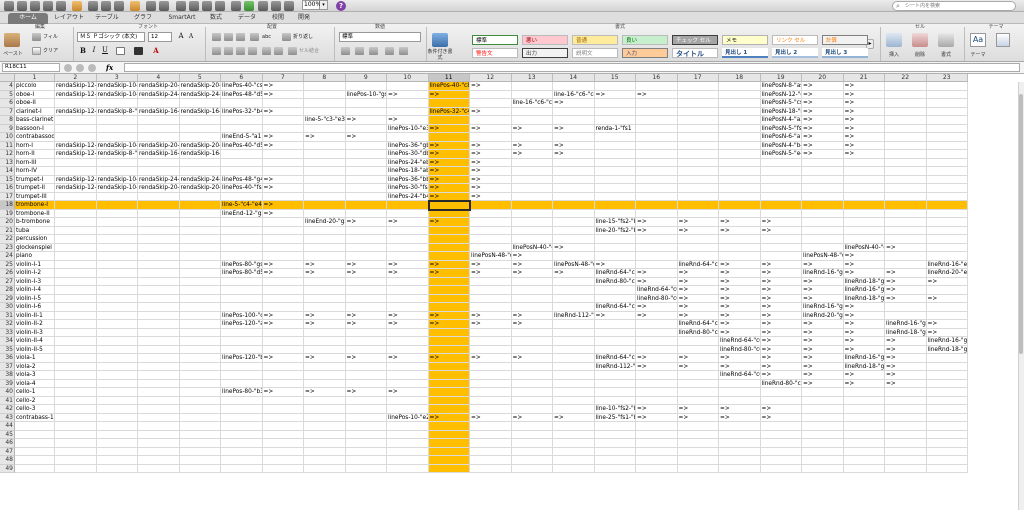  Describe the element at coordinates (408, 78) in the screenshot. I see `column-header: 10` at that location.